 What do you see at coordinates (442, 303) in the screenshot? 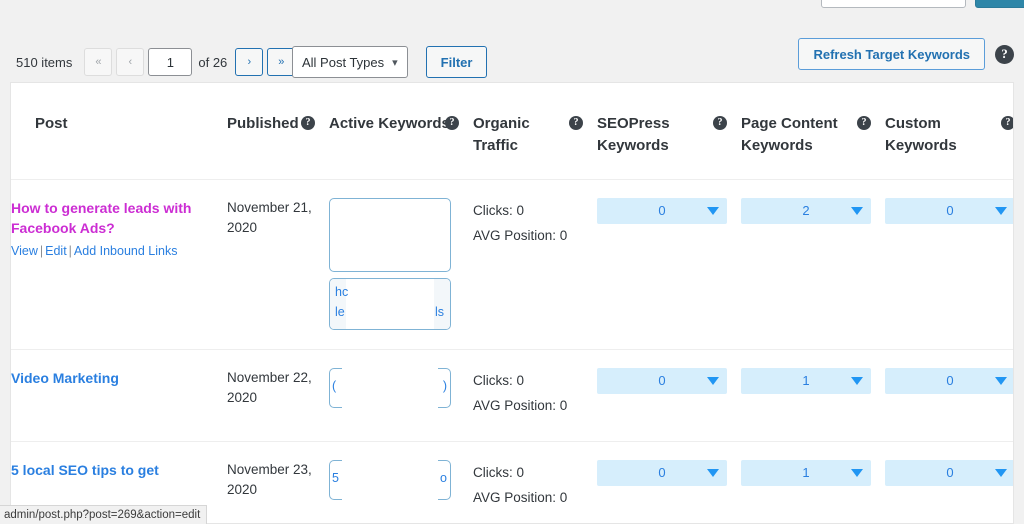
I see `dropdown-rail-right` at bounding box center [442, 303].